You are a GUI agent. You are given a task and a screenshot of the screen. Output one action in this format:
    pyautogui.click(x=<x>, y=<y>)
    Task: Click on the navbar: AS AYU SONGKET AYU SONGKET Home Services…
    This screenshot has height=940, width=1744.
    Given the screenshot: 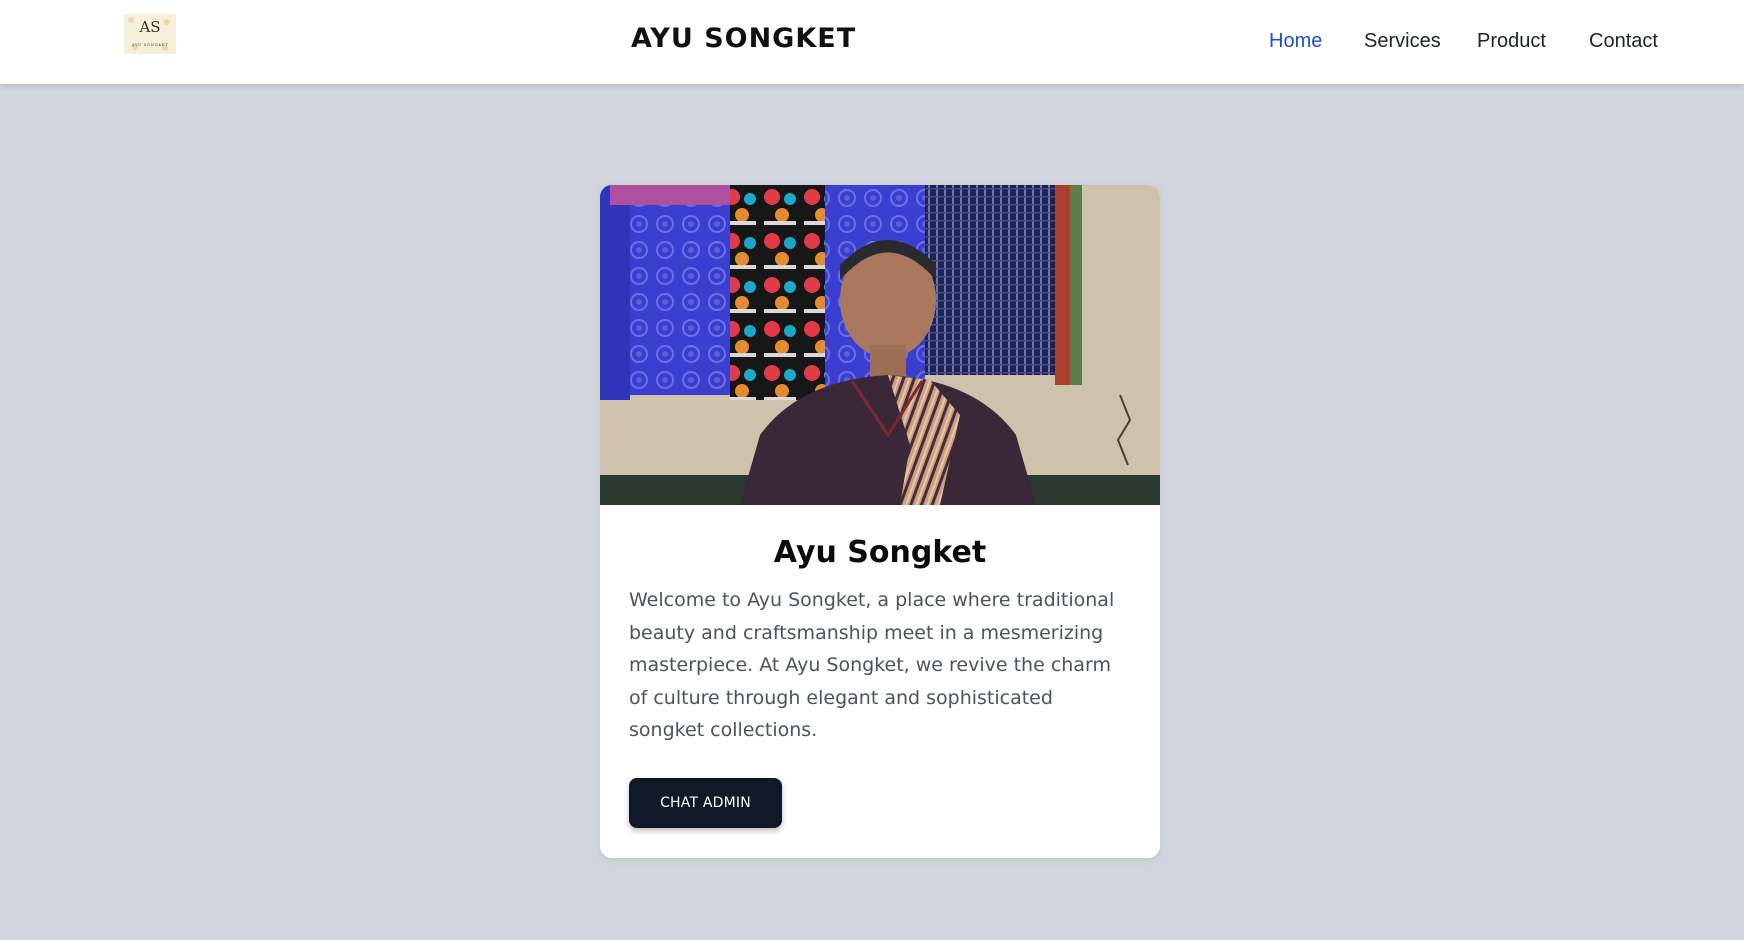 What is the action you would take?
    pyautogui.click(x=872, y=42)
    